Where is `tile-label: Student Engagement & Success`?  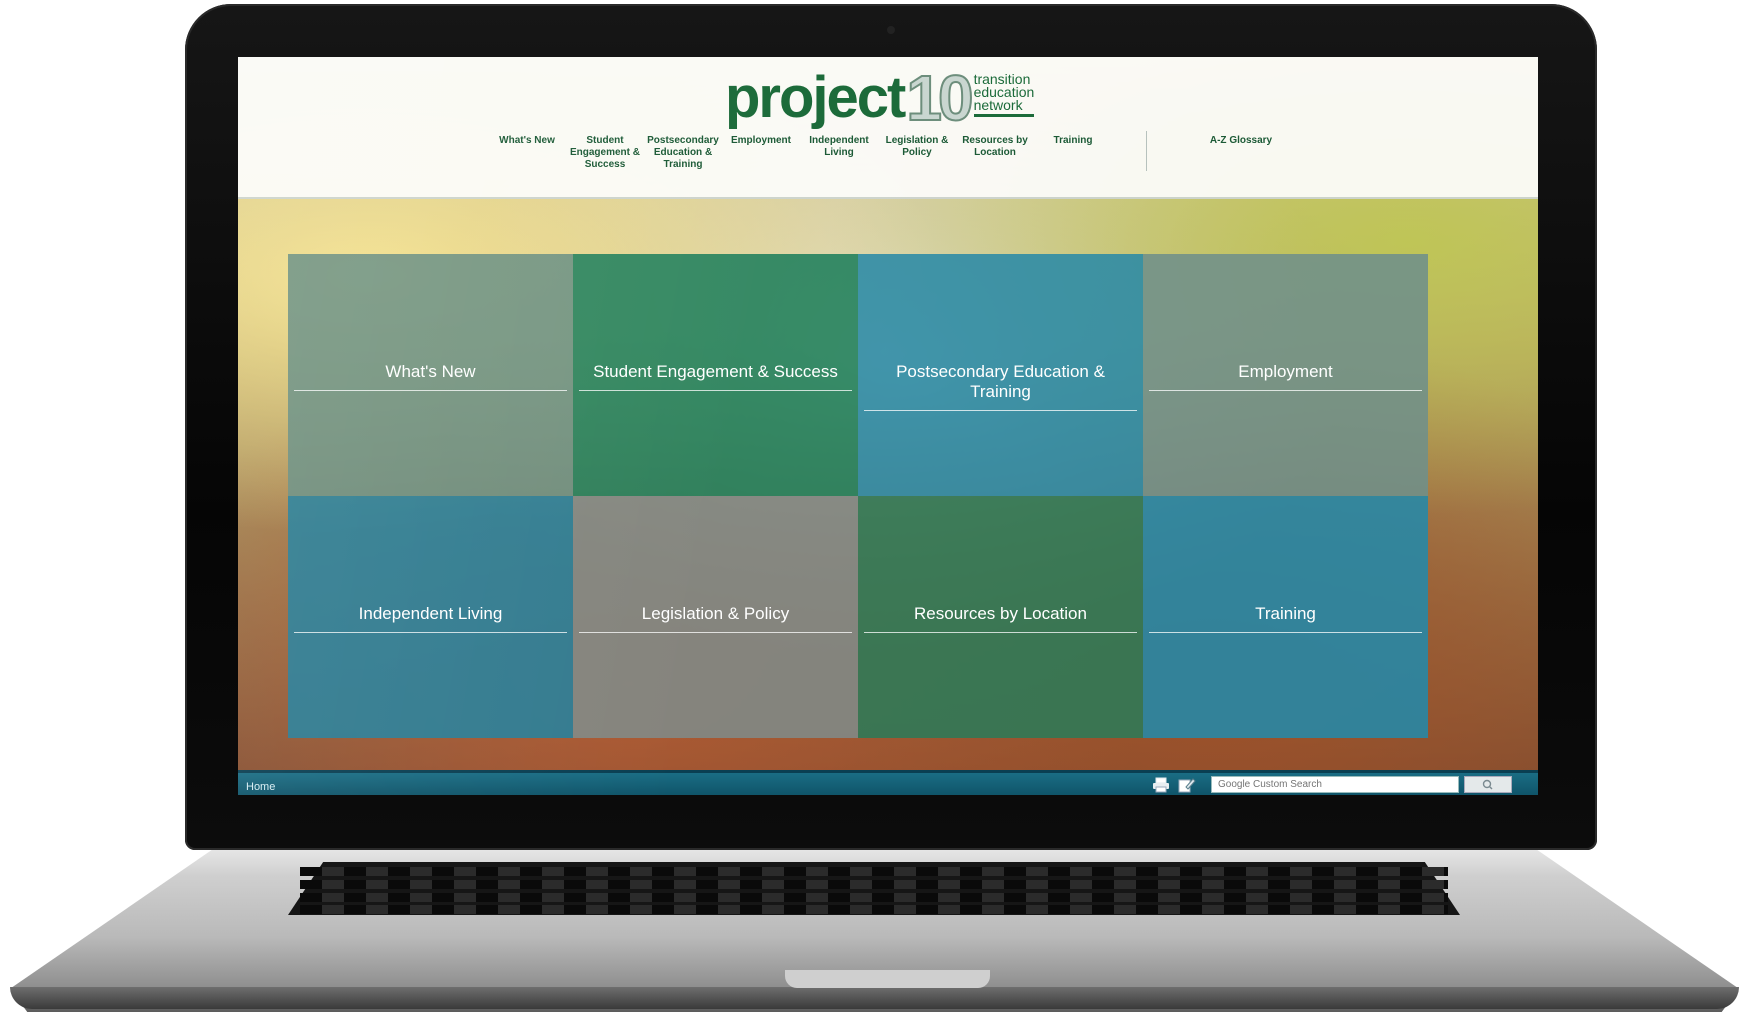
tile-label: Student Engagement & Success is located at coordinates (715, 376).